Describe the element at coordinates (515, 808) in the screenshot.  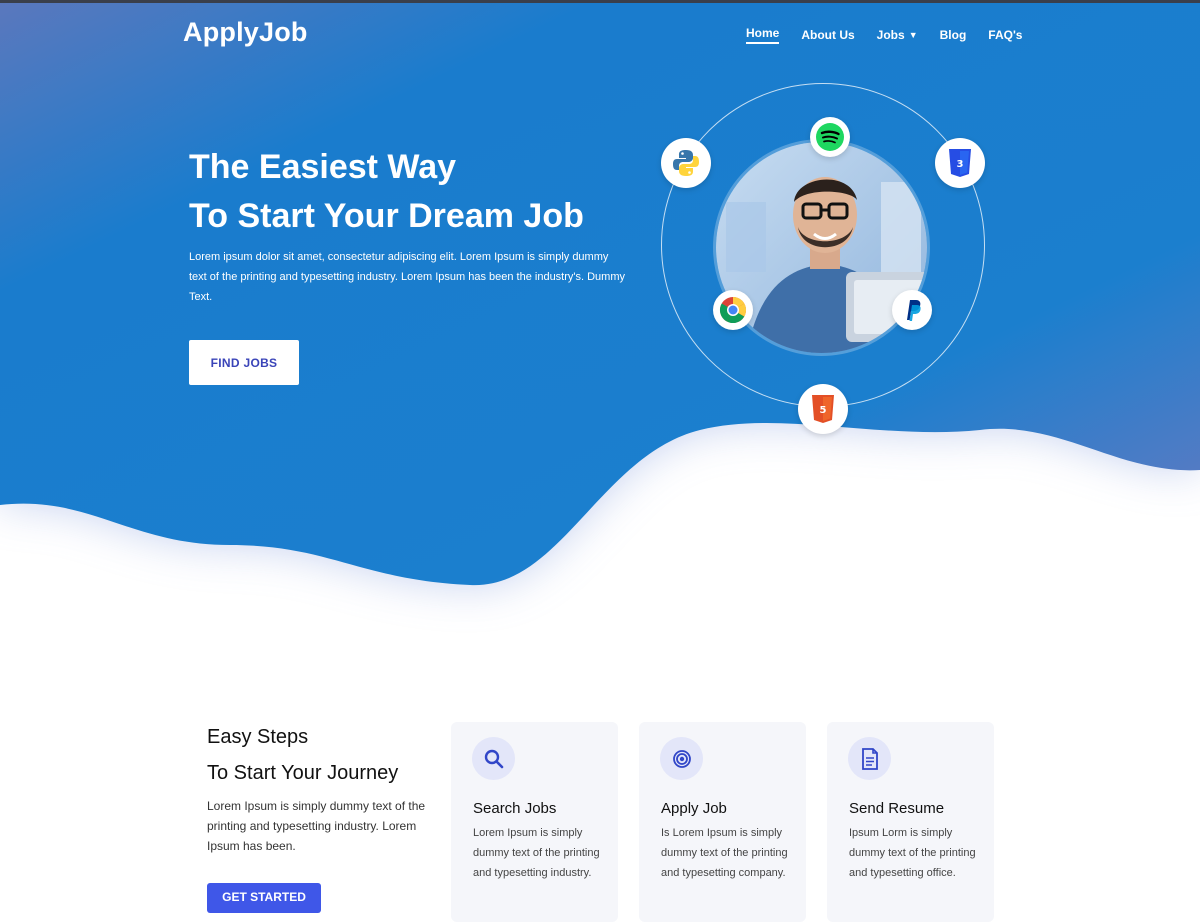
I see `step-card-title: Search Jobs` at that location.